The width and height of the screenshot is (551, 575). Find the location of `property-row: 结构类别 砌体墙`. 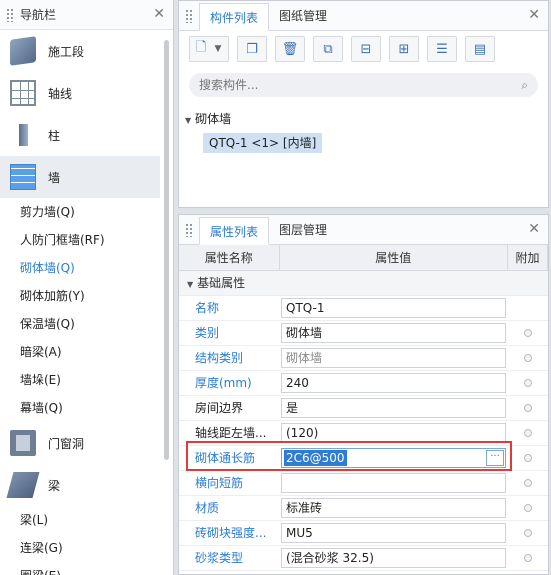

property-row: 结构类别 砌体墙 is located at coordinates (363, 358).